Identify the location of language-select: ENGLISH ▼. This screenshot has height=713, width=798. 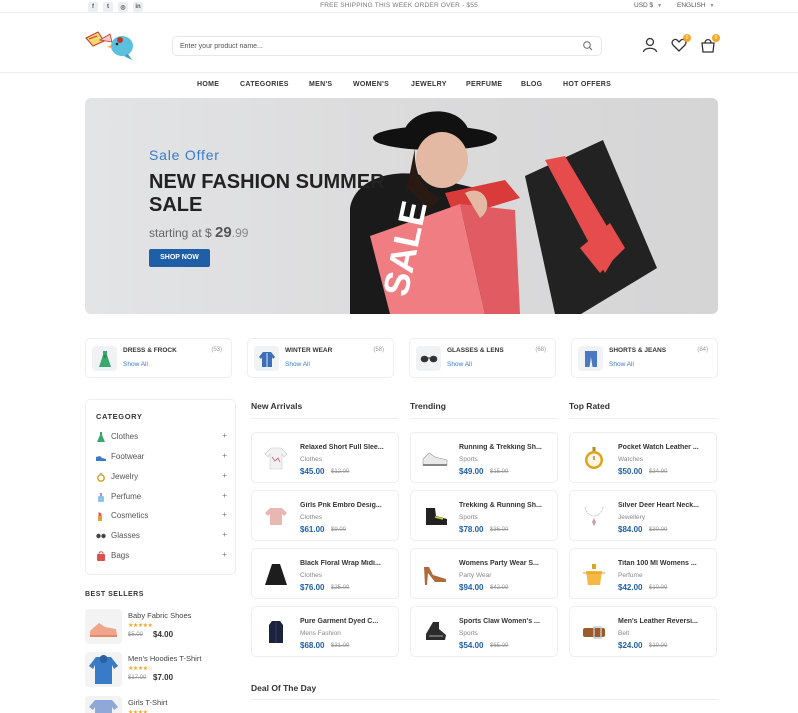
(696, 5).